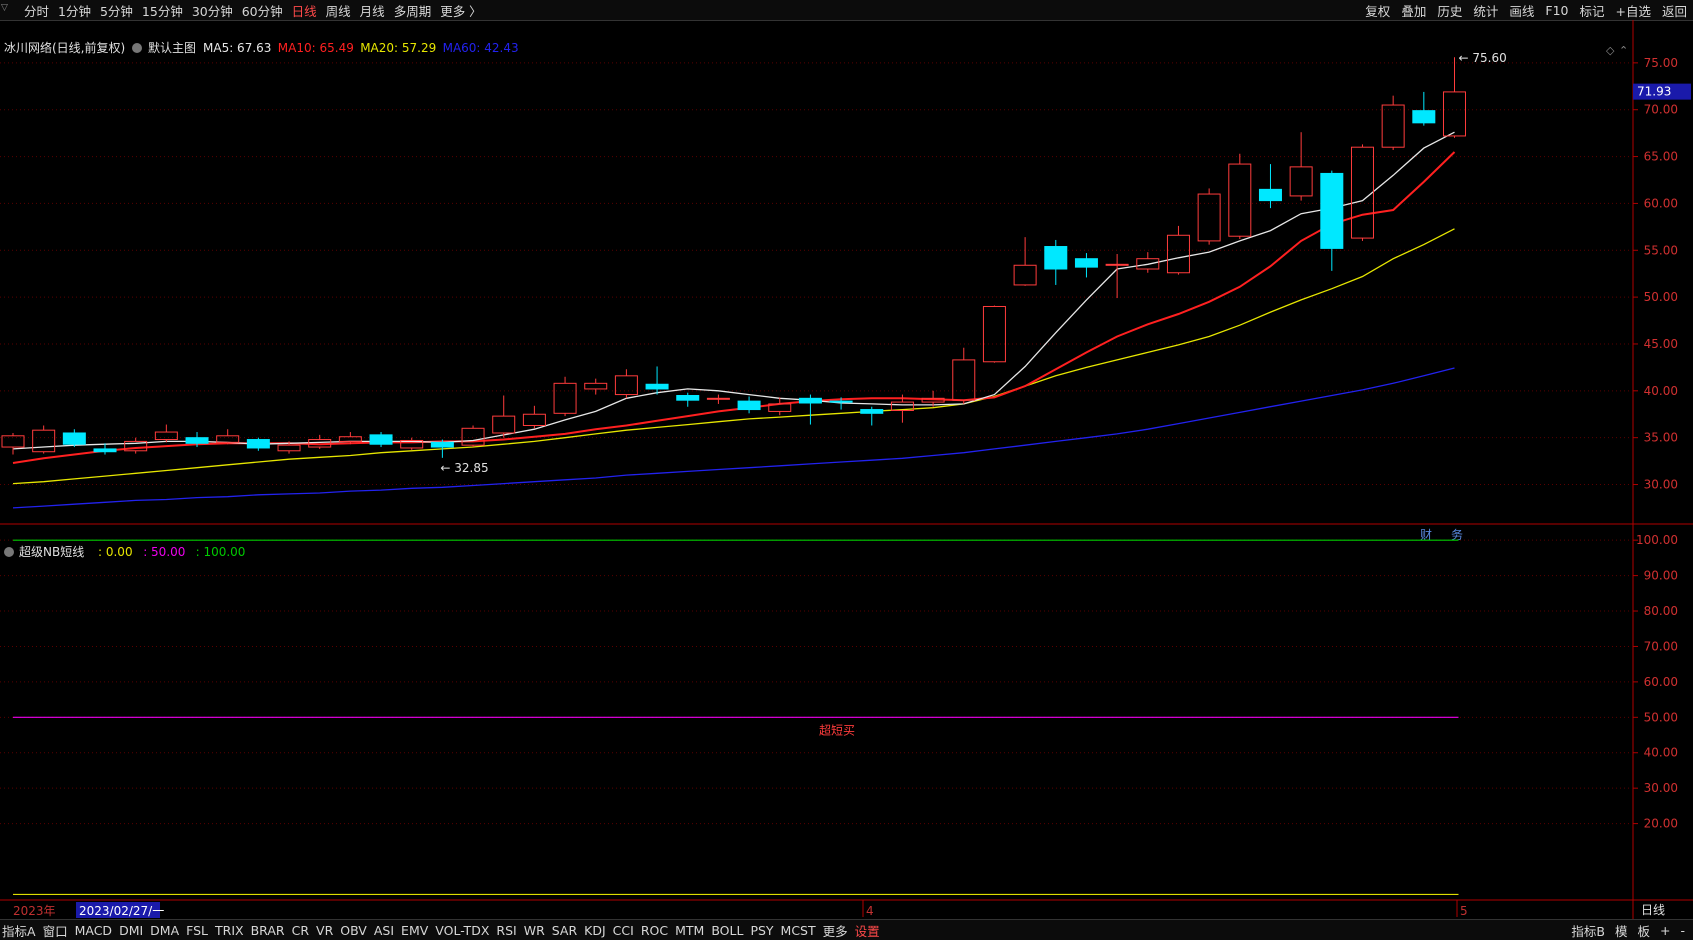 The image size is (1693, 940). Describe the element at coordinates (798, 930) in the screenshot. I see `indicator-tab-23: MCST` at that location.